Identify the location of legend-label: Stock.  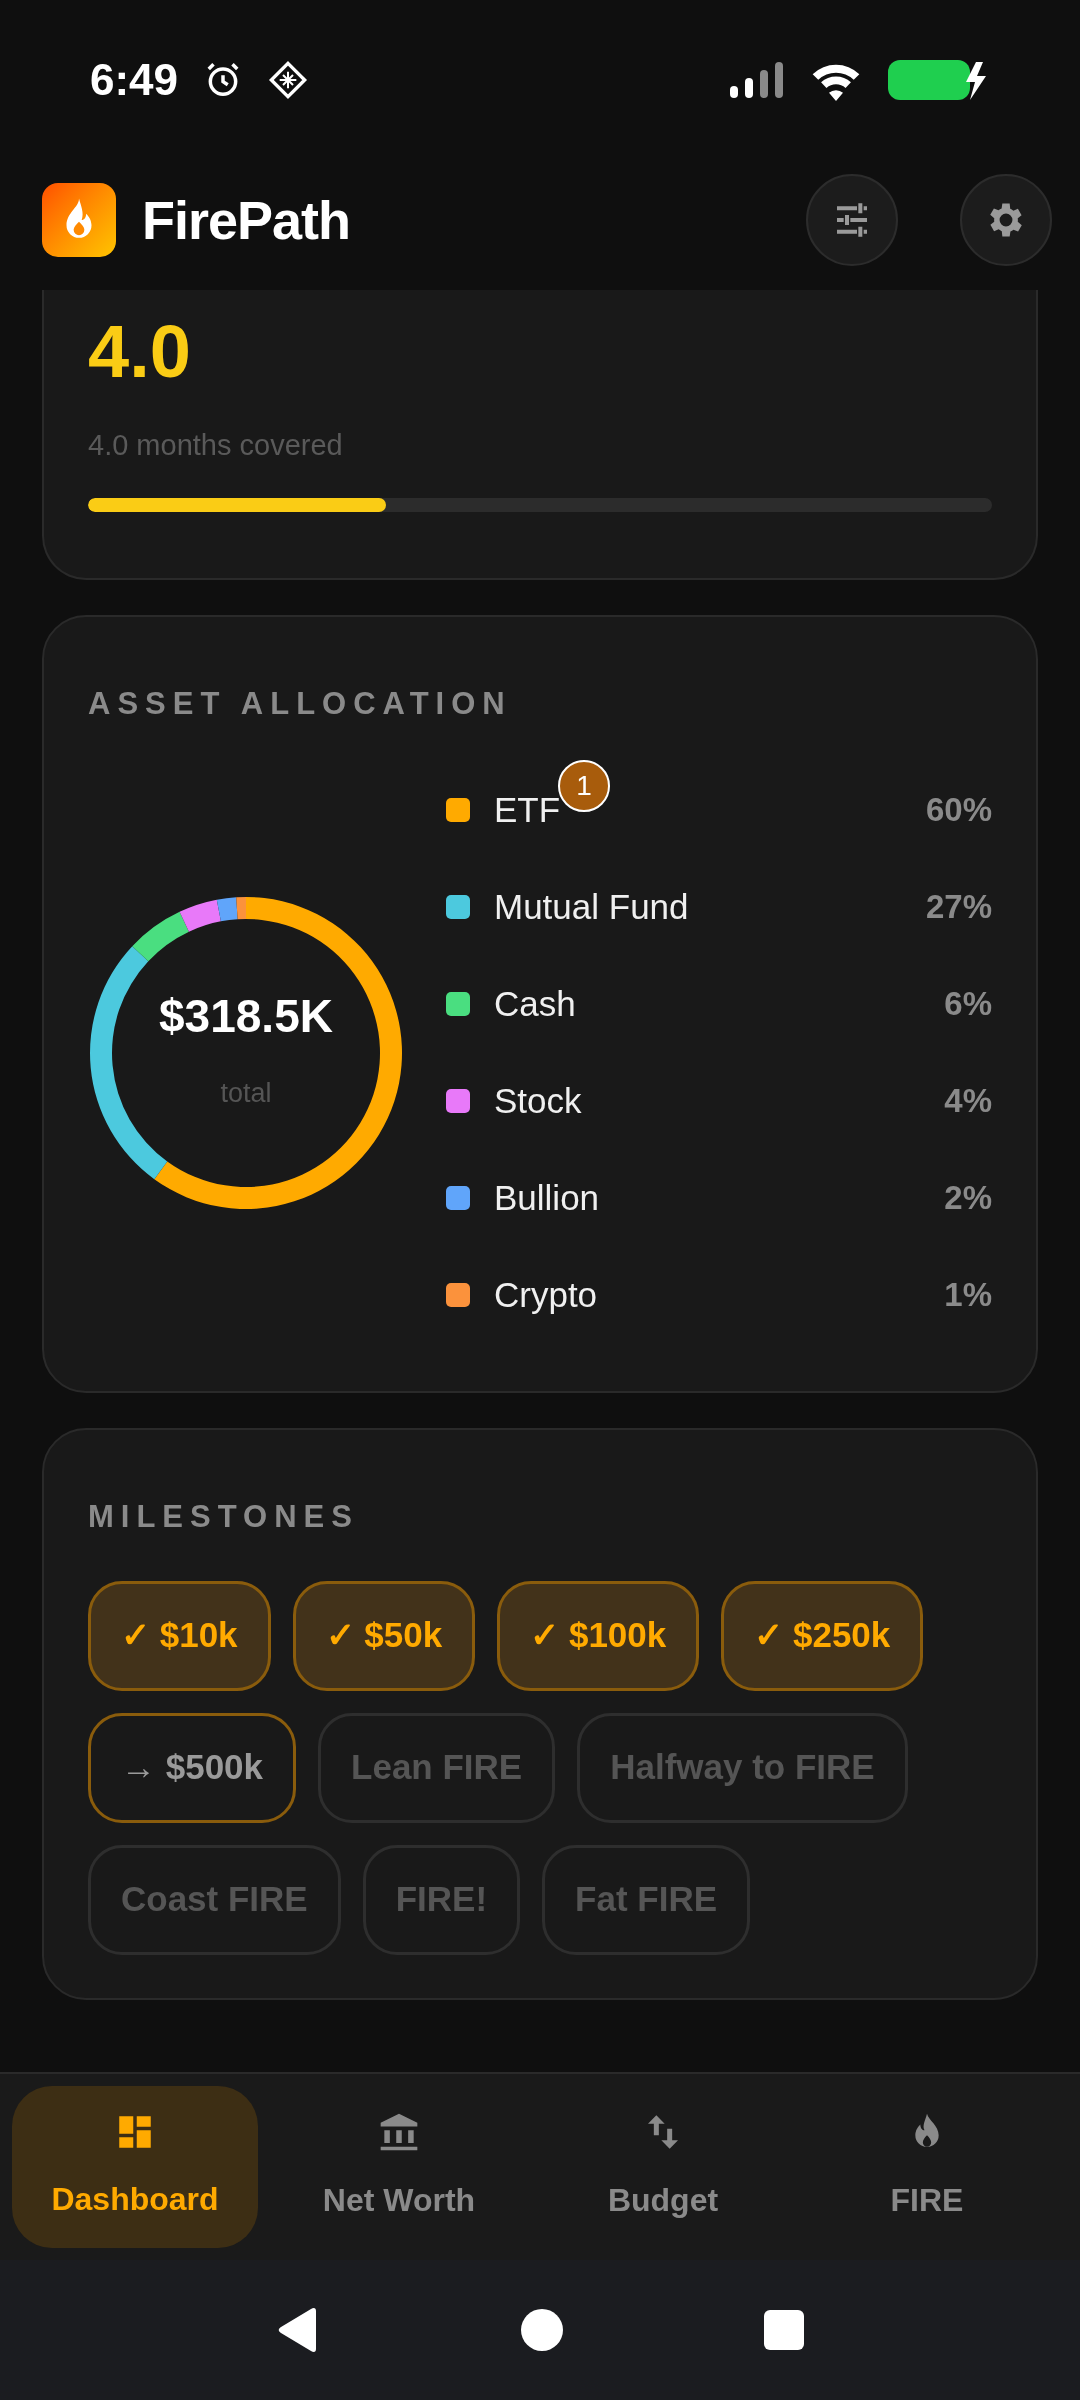
(538, 1100).